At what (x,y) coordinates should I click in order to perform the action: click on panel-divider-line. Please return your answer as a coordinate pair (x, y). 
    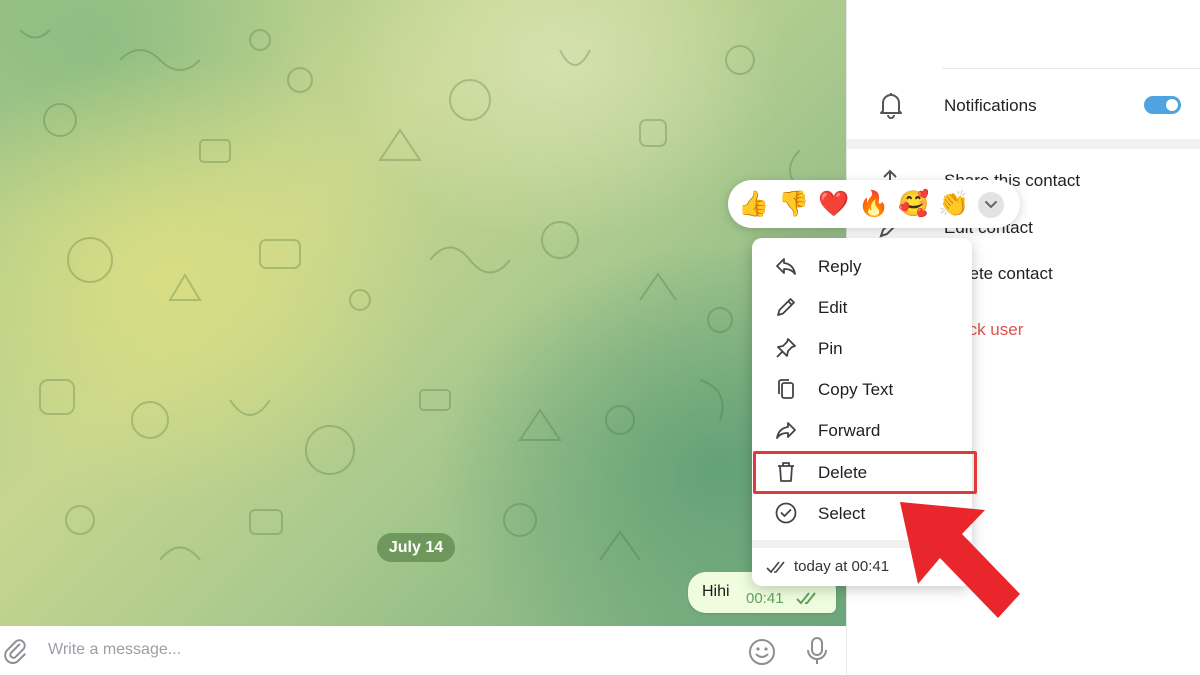
    Looking at the image, I should click on (1071, 68).